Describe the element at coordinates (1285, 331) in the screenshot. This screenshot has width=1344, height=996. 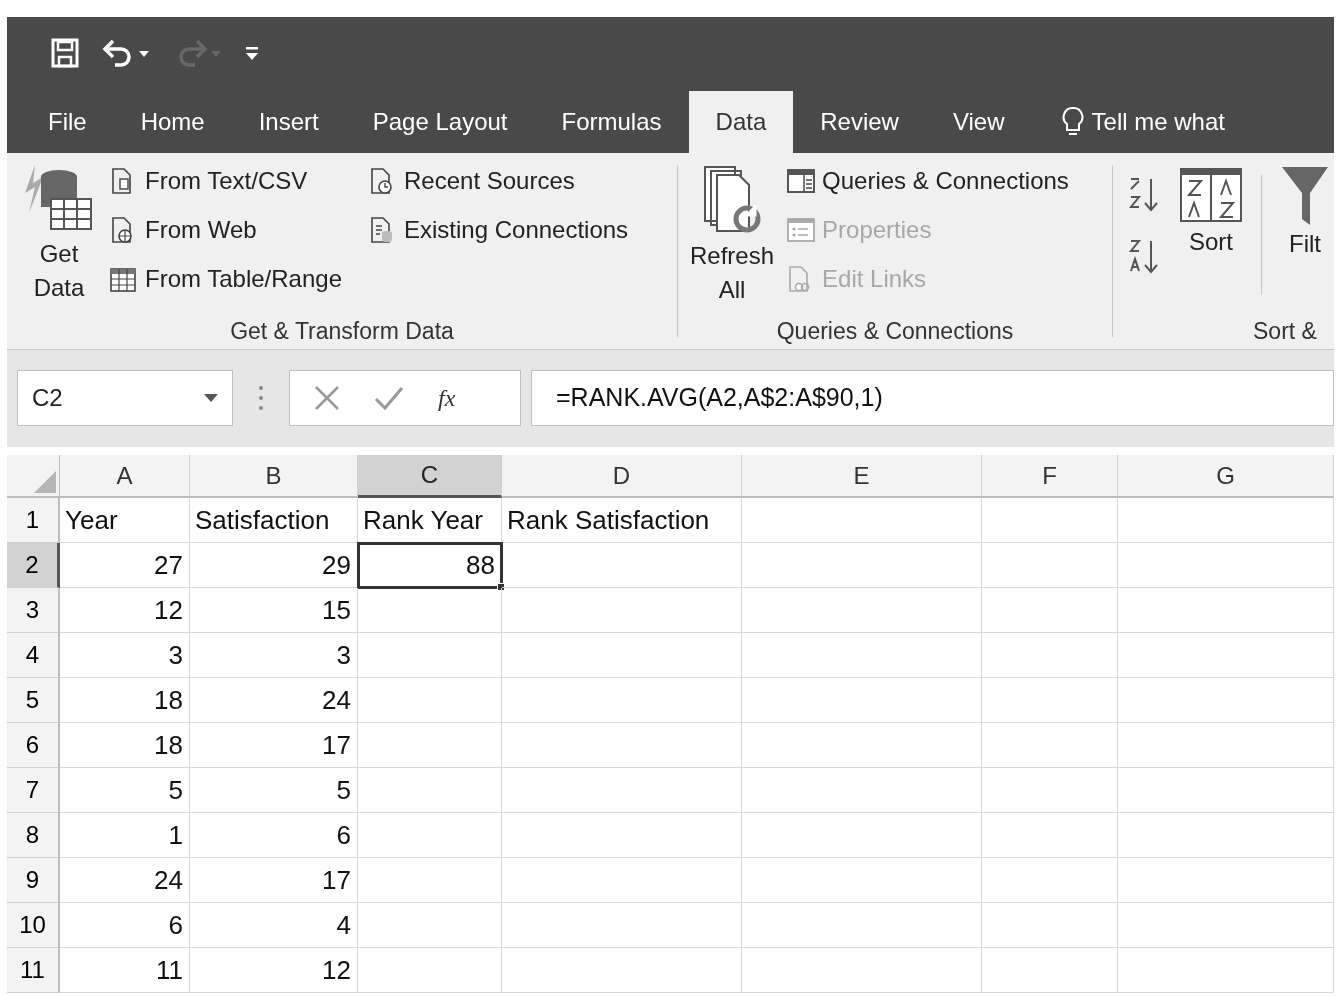
I see `group-label: Sort &` at that location.